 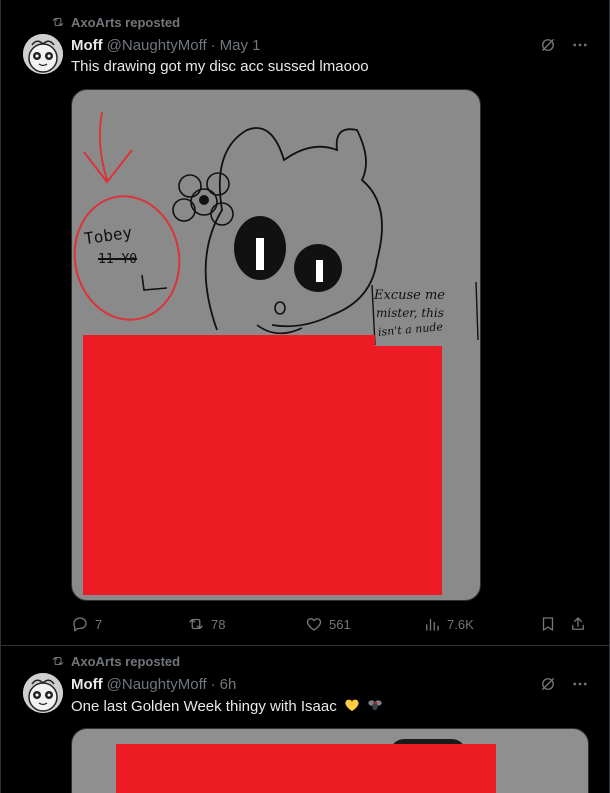 What do you see at coordinates (314, 624) in the screenshot?
I see `heart-icon` at bounding box center [314, 624].